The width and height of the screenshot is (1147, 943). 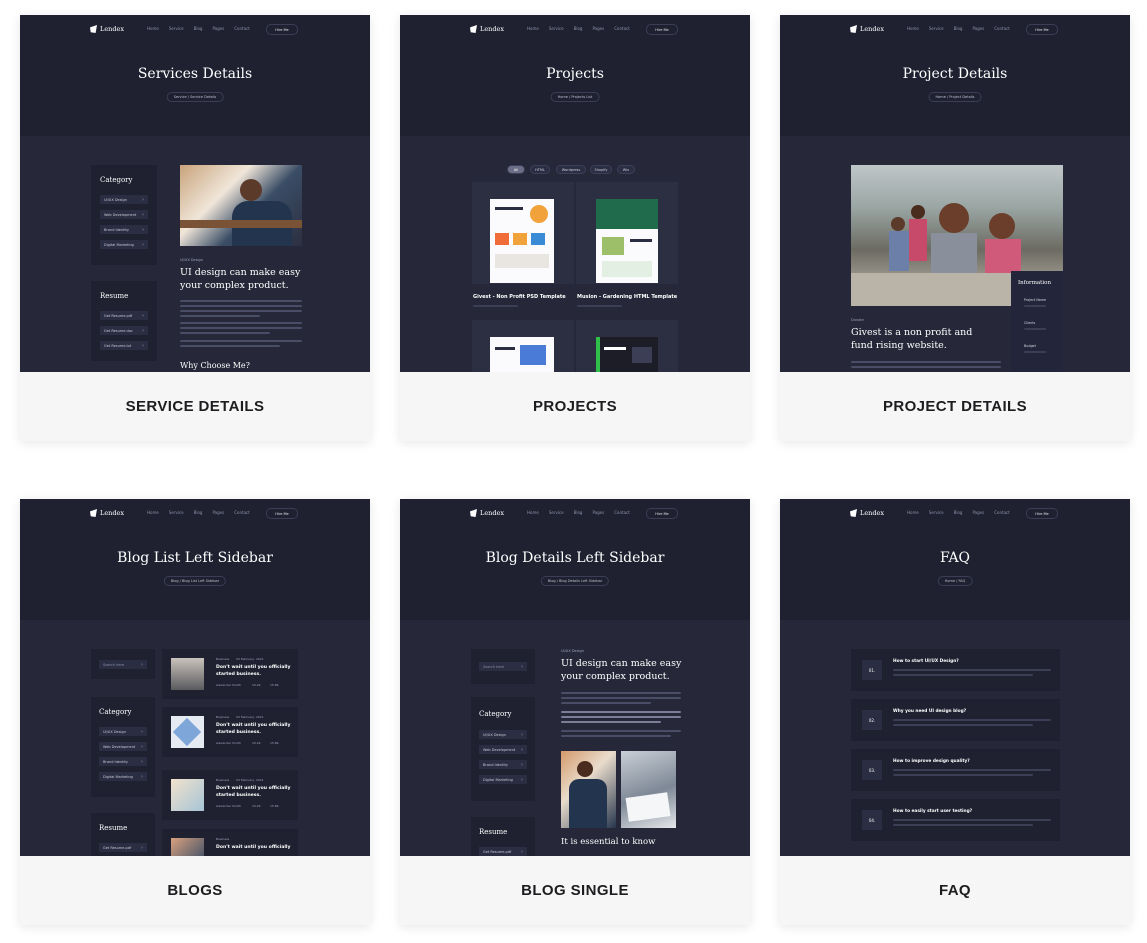 I want to click on category-item: Brand Identity, so click(x=123, y=761).